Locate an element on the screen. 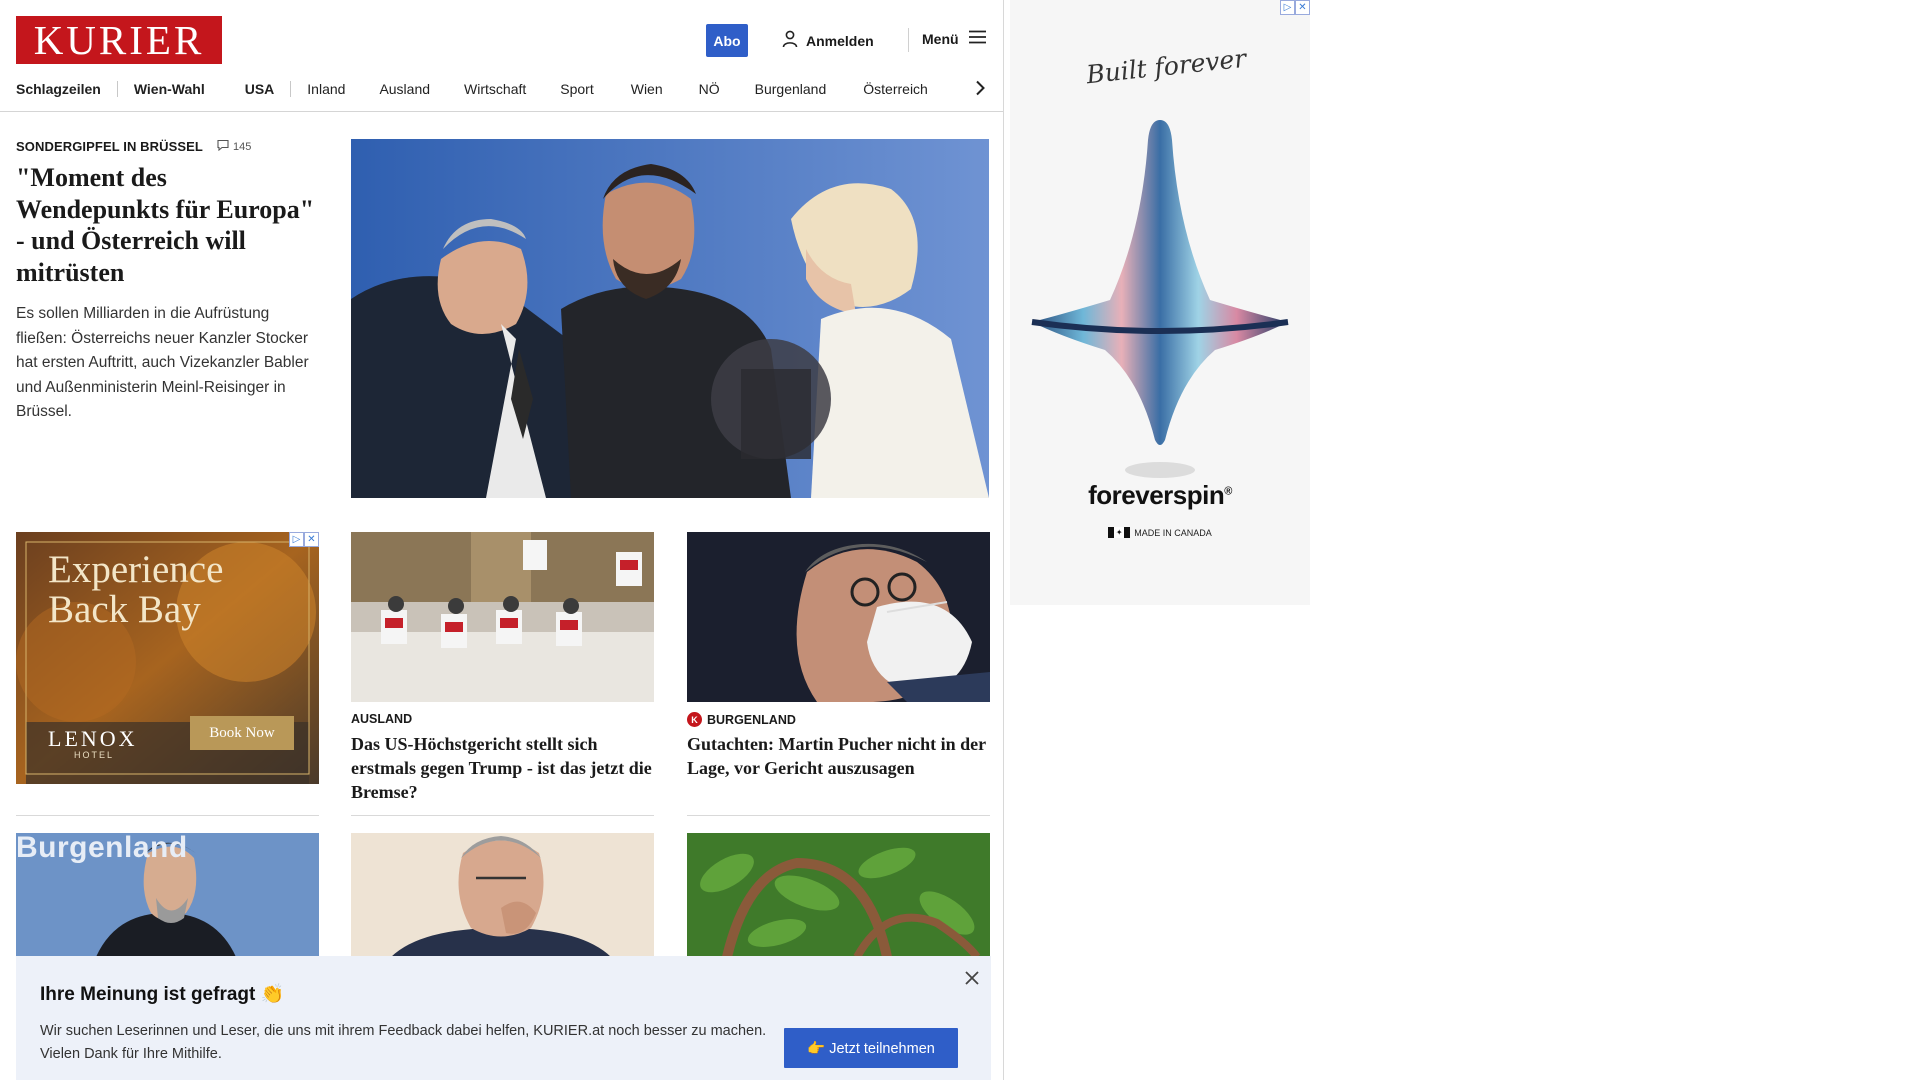 The height and width of the screenshot is (1080, 1920). comment-icon is located at coordinates (223, 146).